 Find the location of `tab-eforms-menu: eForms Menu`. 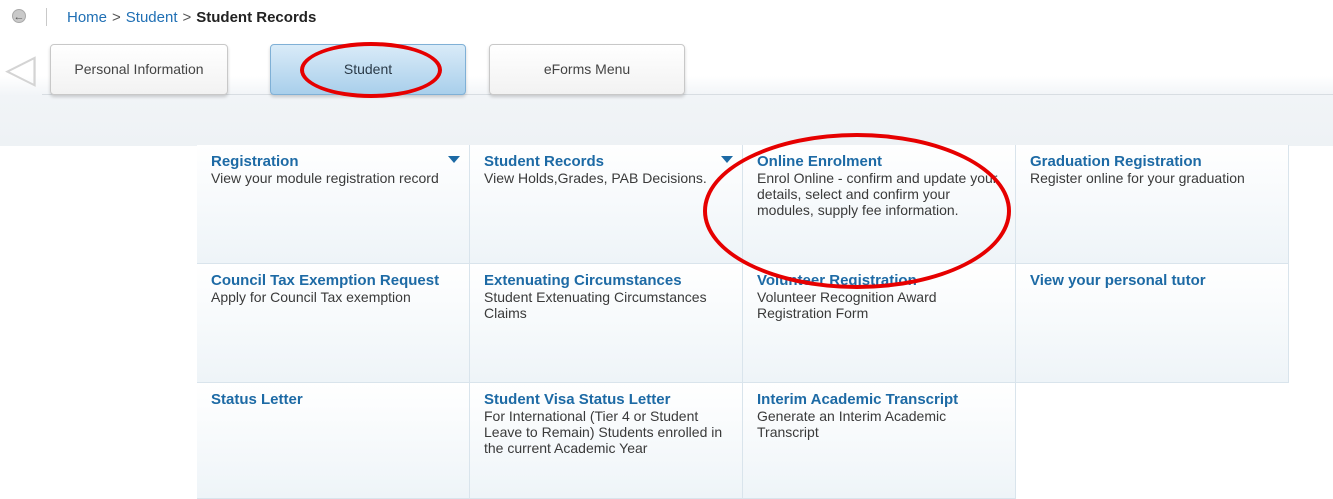

tab-eforms-menu: eForms Menu is located at coordinates (587, 69).